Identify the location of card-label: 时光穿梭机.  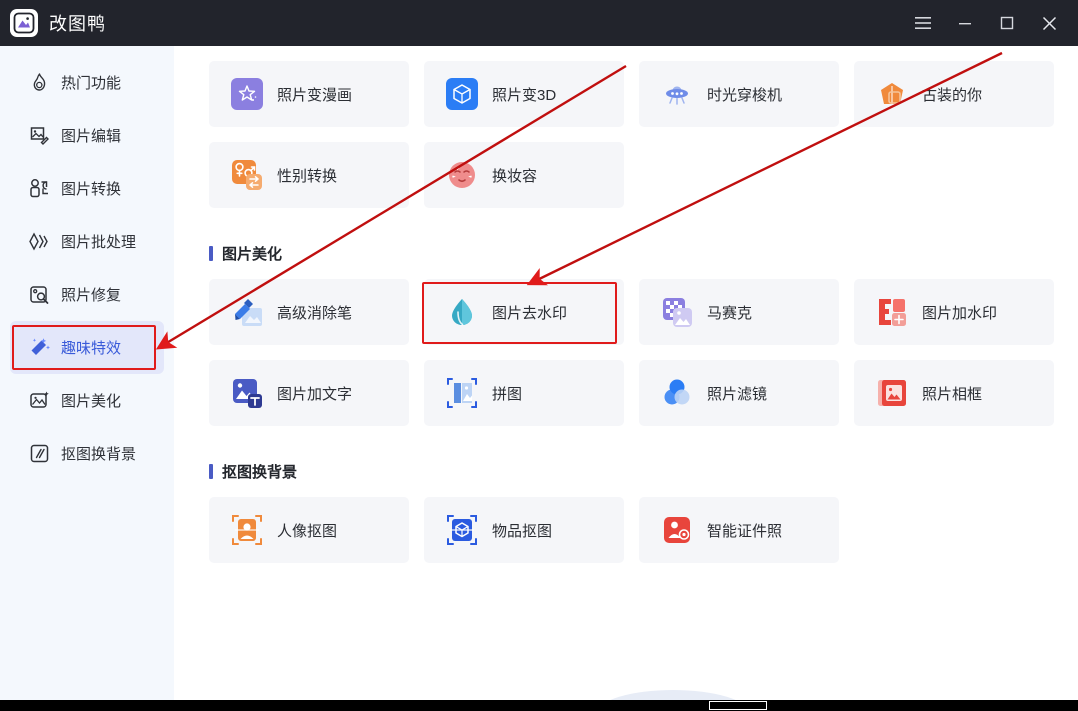
(745, 95).